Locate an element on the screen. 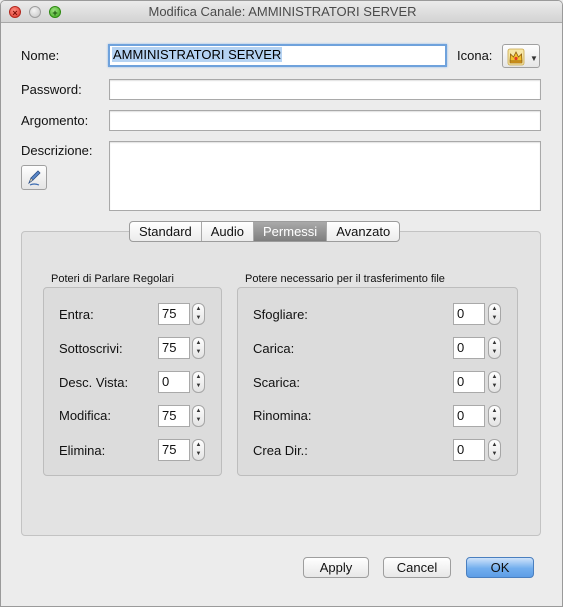 This screenshot has height=607, width=563. delete-power-stepper: ▲ ▼ is located at coordinates (198, 450).